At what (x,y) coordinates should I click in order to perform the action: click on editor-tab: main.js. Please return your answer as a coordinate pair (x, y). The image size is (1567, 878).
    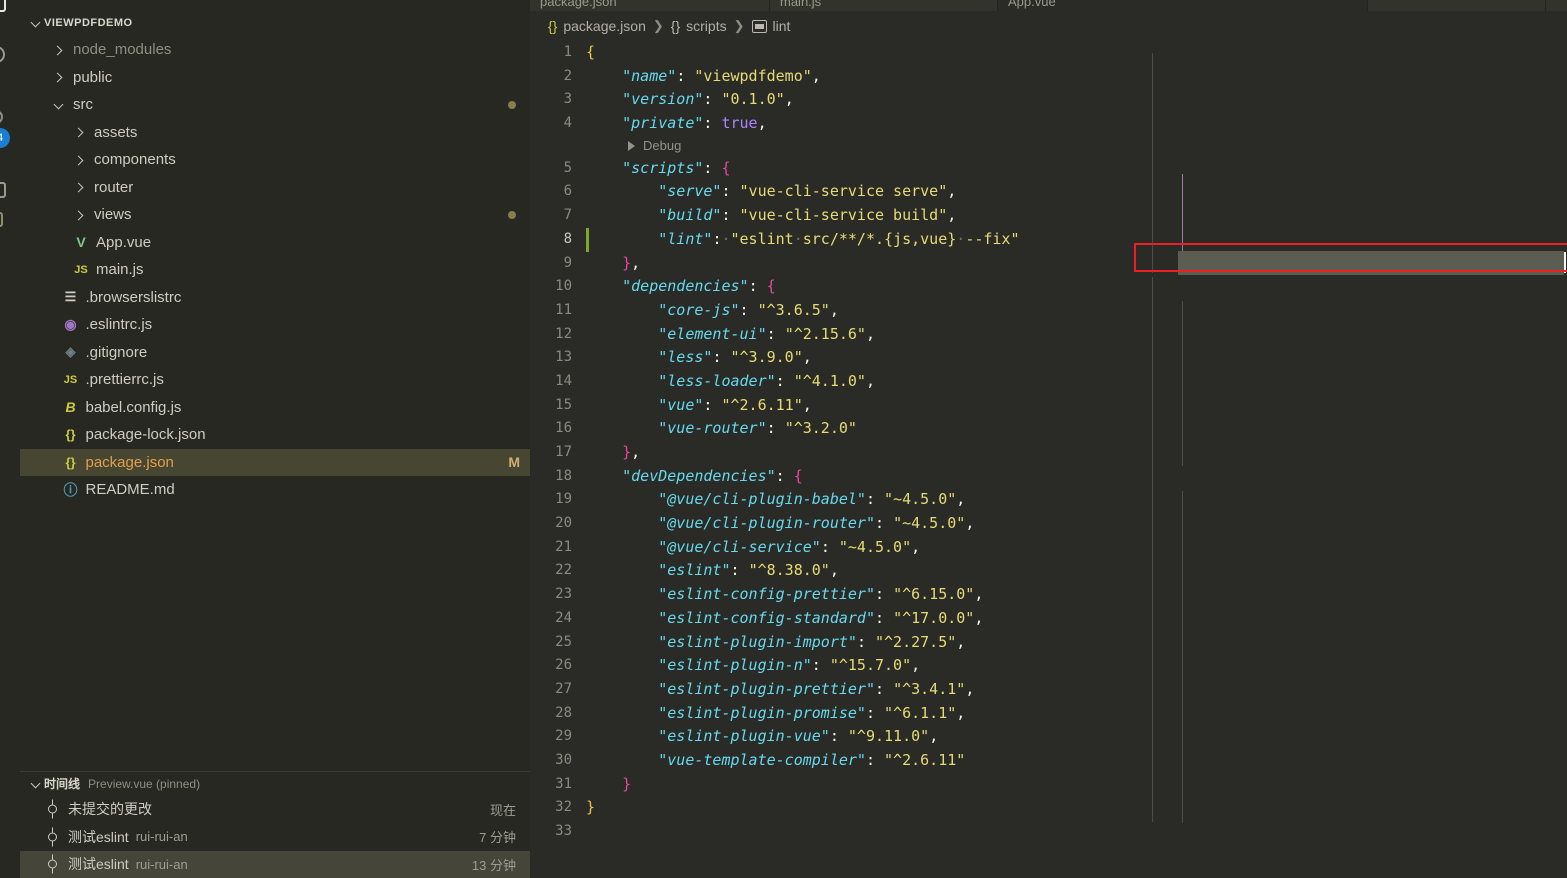
    Looking at the image, I should click on (884, 5).